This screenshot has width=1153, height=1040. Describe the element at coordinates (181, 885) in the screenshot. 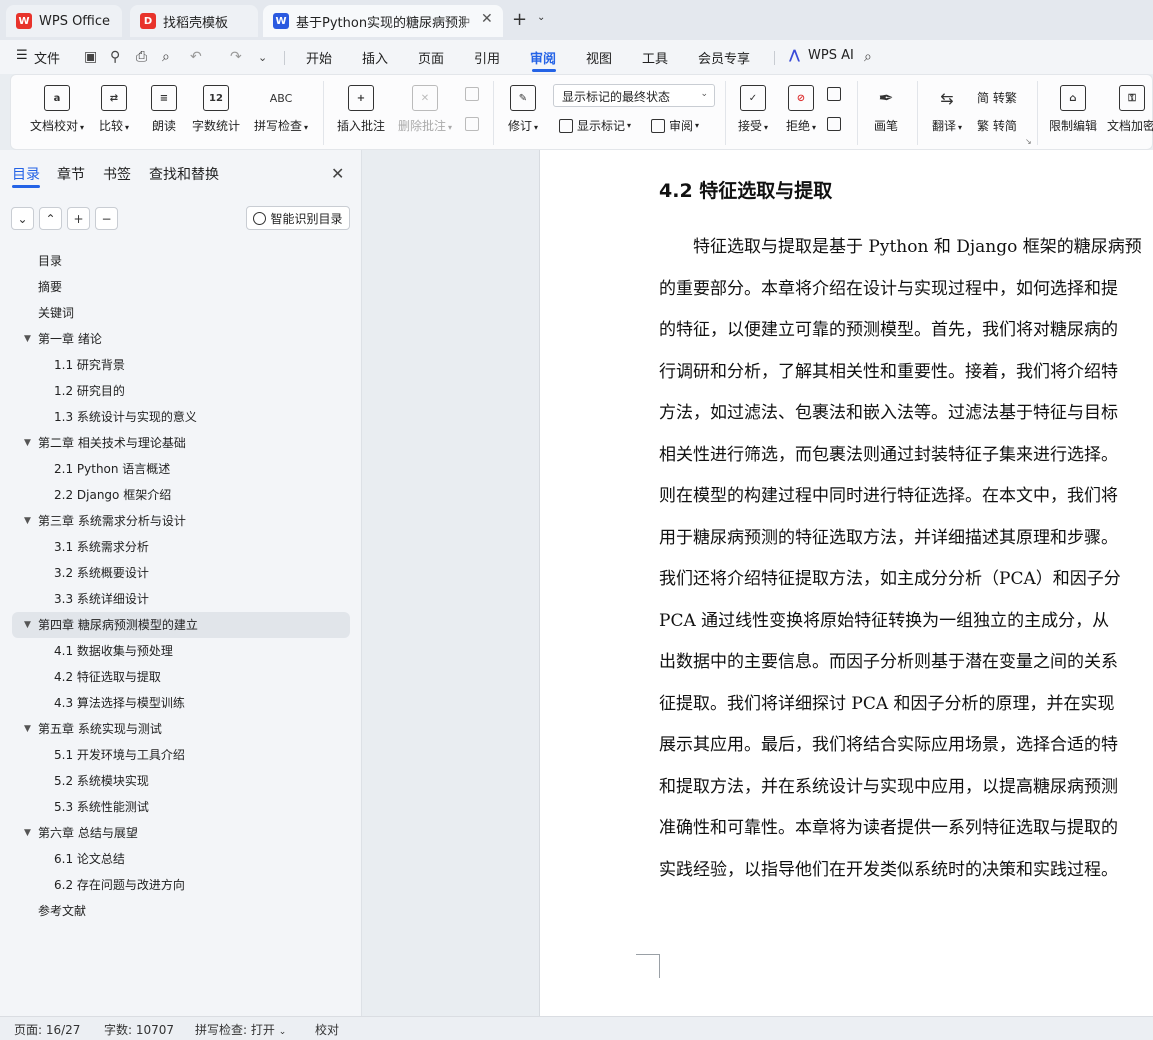

I see `toc-item: 6.2 存在问题与改进方向` at that location.